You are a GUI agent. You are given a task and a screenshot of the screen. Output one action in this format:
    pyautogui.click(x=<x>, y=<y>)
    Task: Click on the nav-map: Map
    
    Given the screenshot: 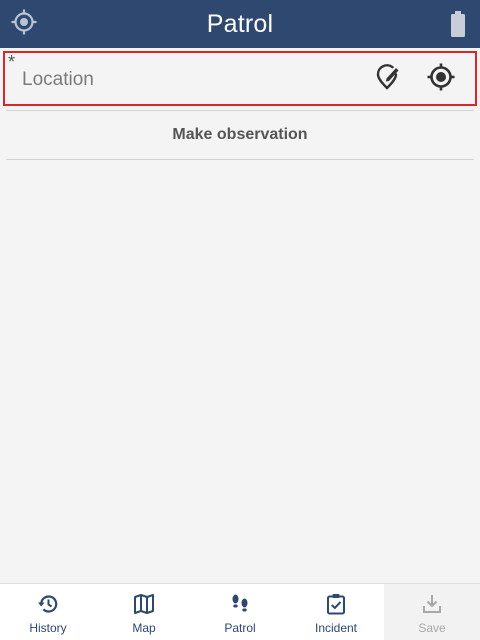 What is the action you would take?
    pyautogui.click(x=144, y=612)
    